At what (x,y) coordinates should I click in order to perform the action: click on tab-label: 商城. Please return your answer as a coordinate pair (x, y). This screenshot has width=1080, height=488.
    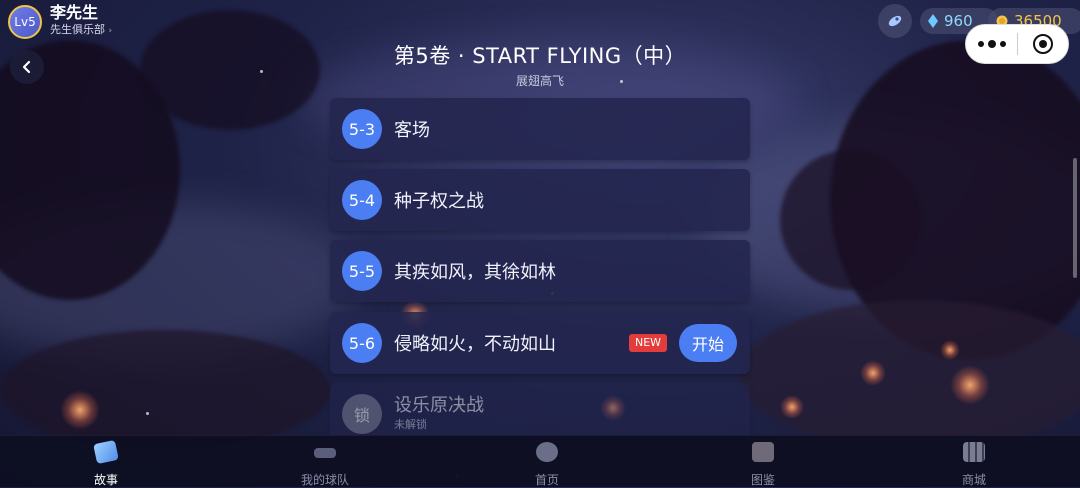
    Looking at the image, I should click on (973, 480).